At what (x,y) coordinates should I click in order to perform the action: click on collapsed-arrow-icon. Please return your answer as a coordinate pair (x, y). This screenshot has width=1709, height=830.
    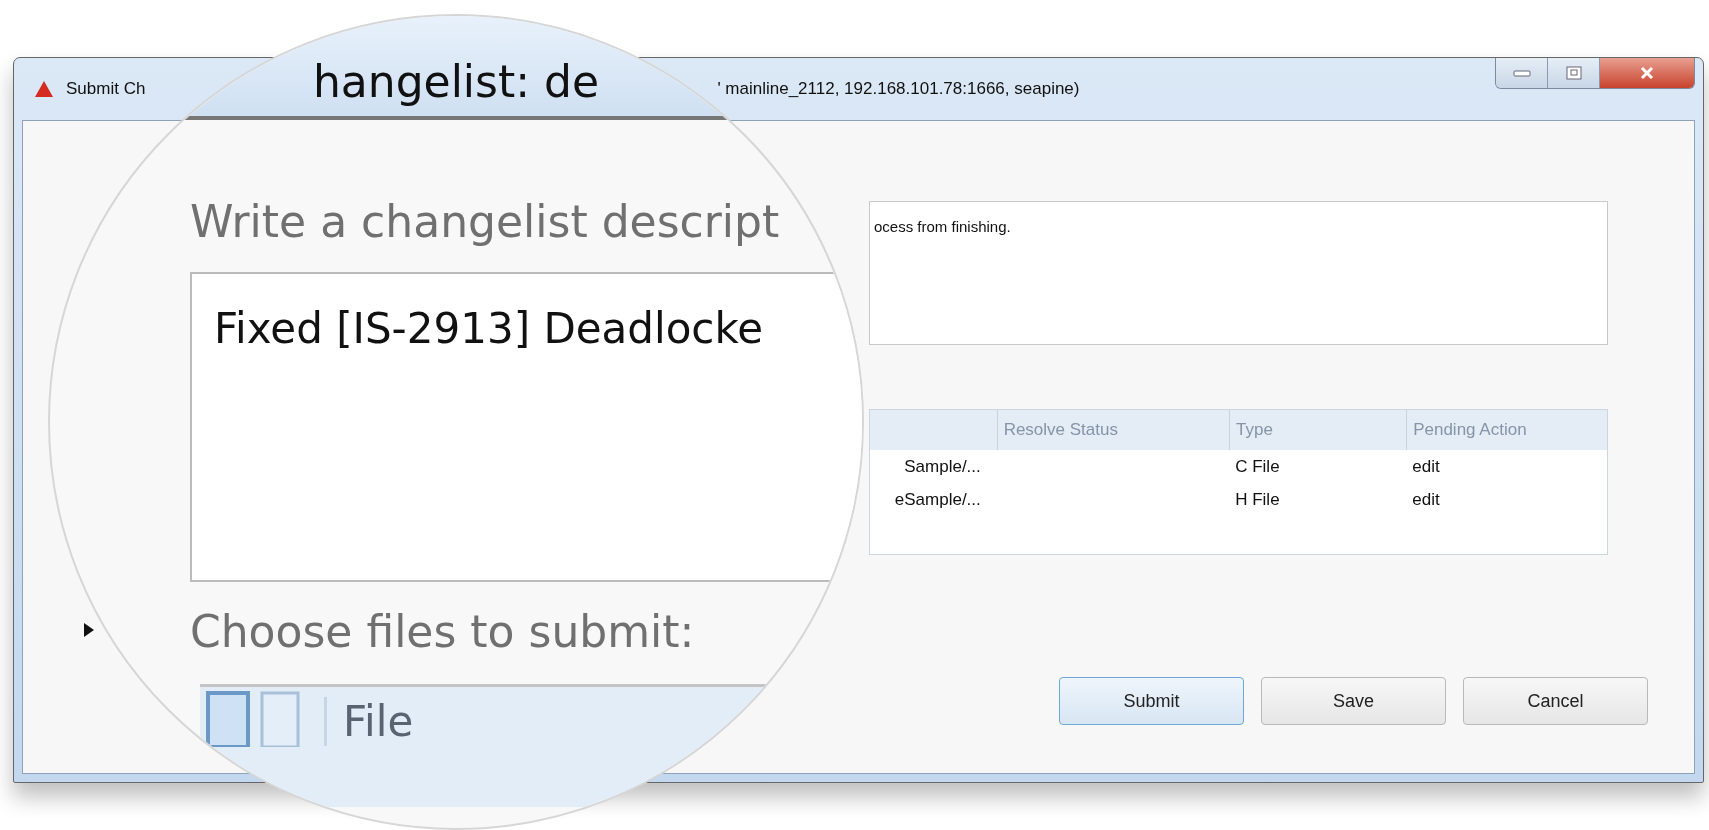
    Looking at the image, I should click on (89, 630).